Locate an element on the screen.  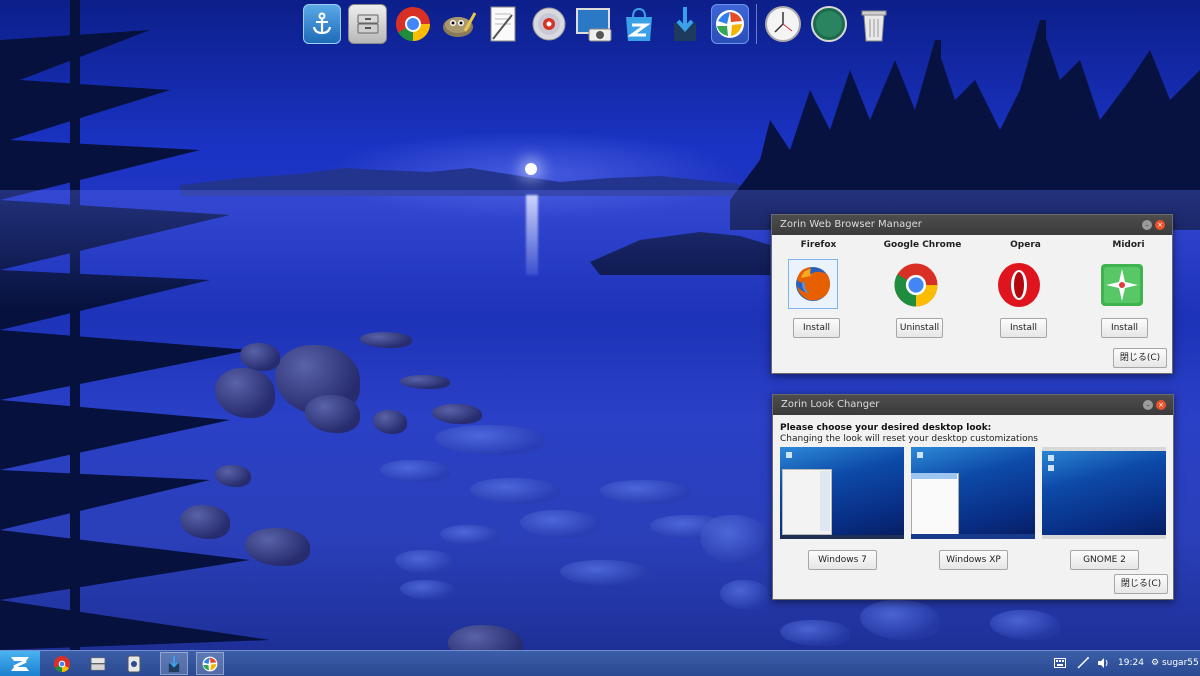
look-changer-title: Zorin Look Changer is located at coordinates (830, 404).